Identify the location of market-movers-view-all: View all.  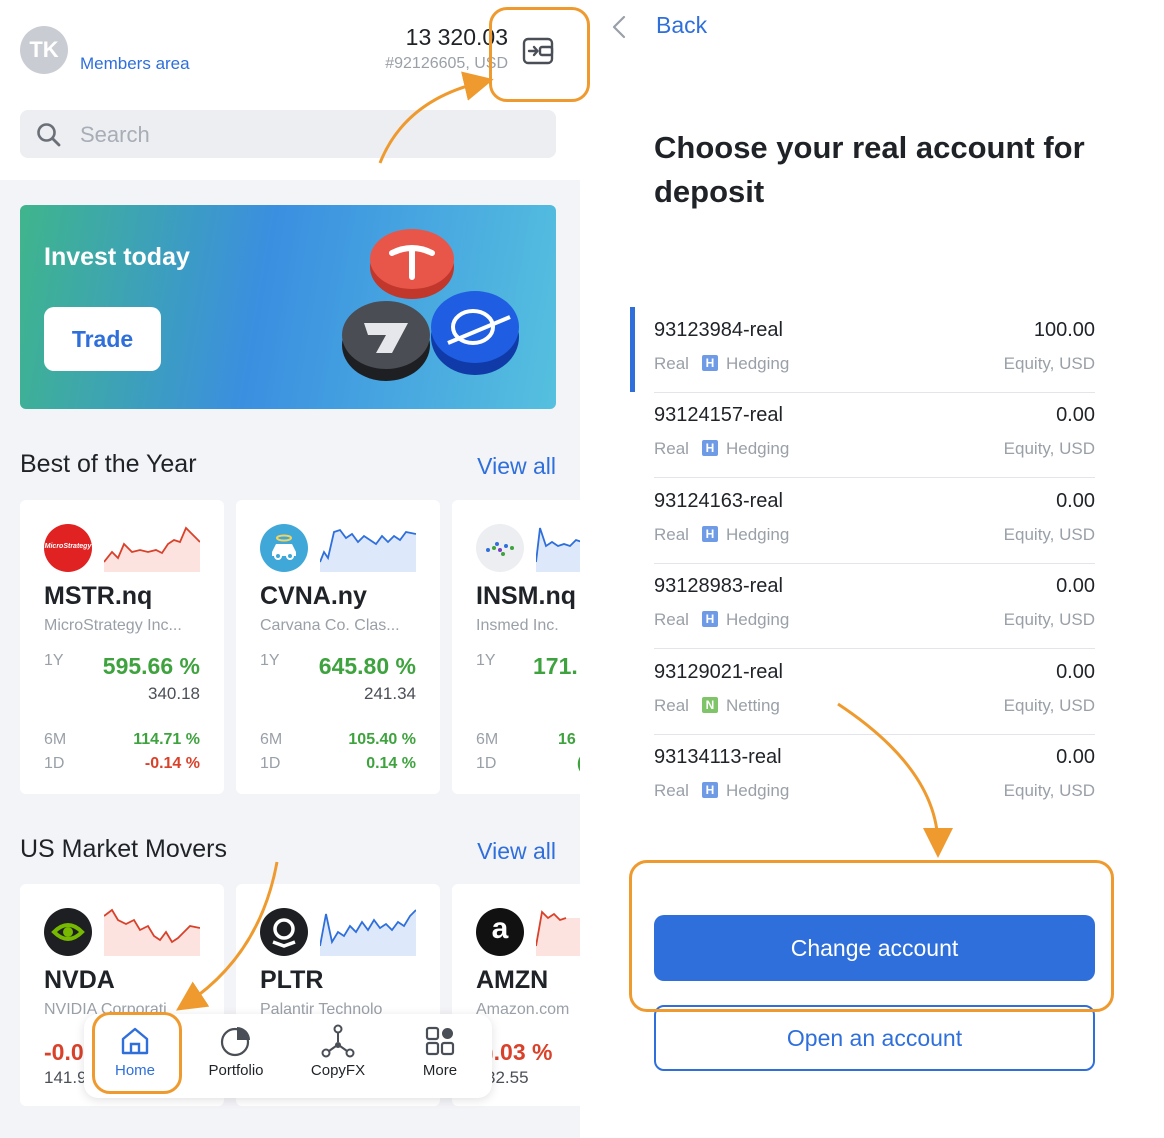
(516, 851).